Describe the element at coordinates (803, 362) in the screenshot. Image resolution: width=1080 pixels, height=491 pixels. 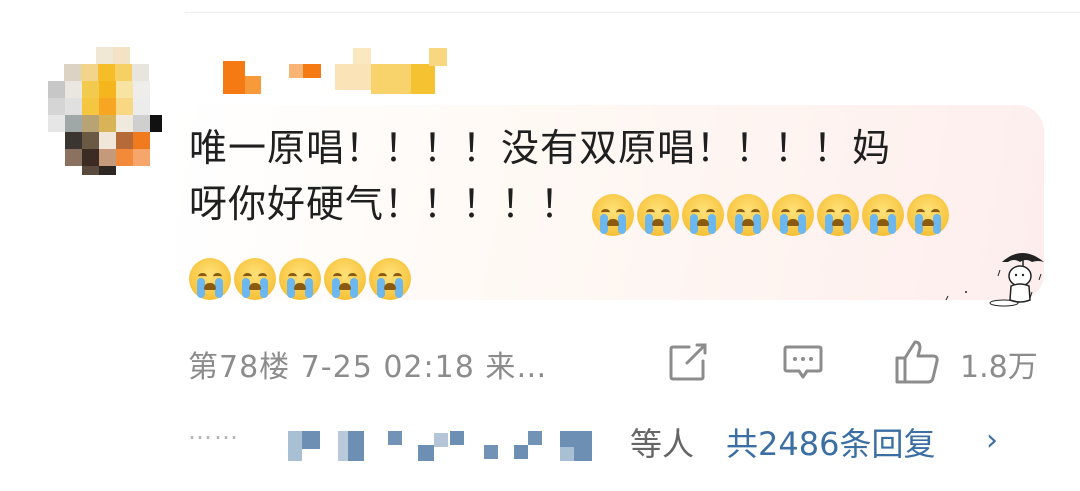
I see `comment-icon` at that location.